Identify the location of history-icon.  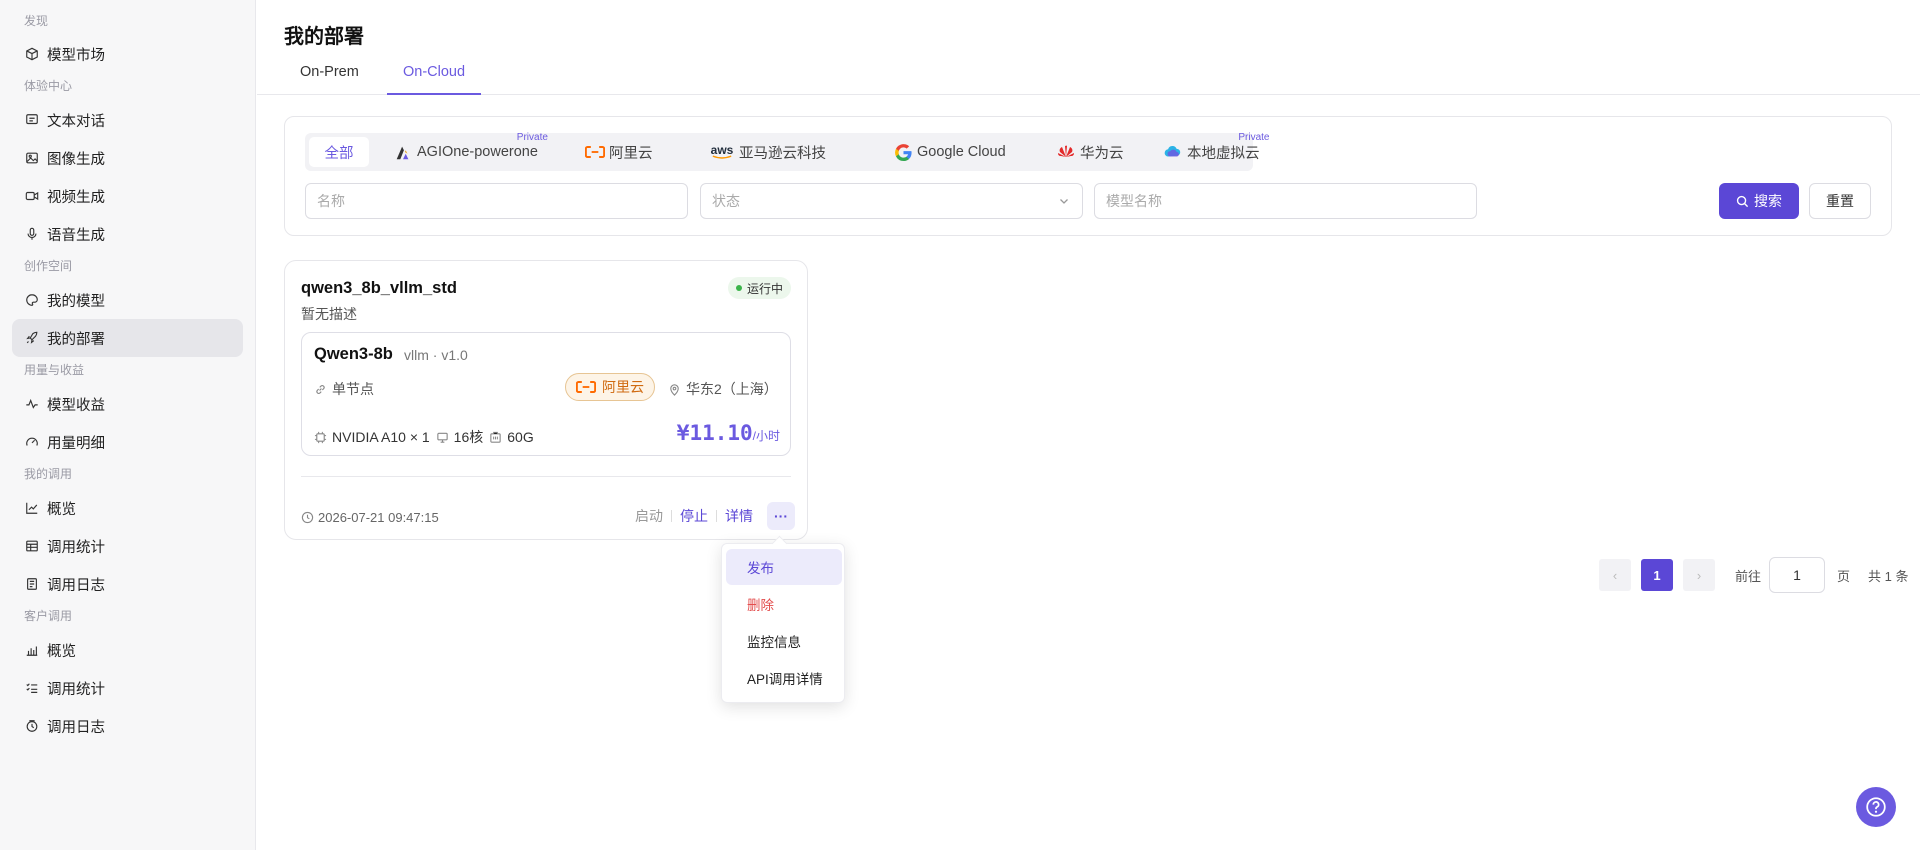
(32, 726).